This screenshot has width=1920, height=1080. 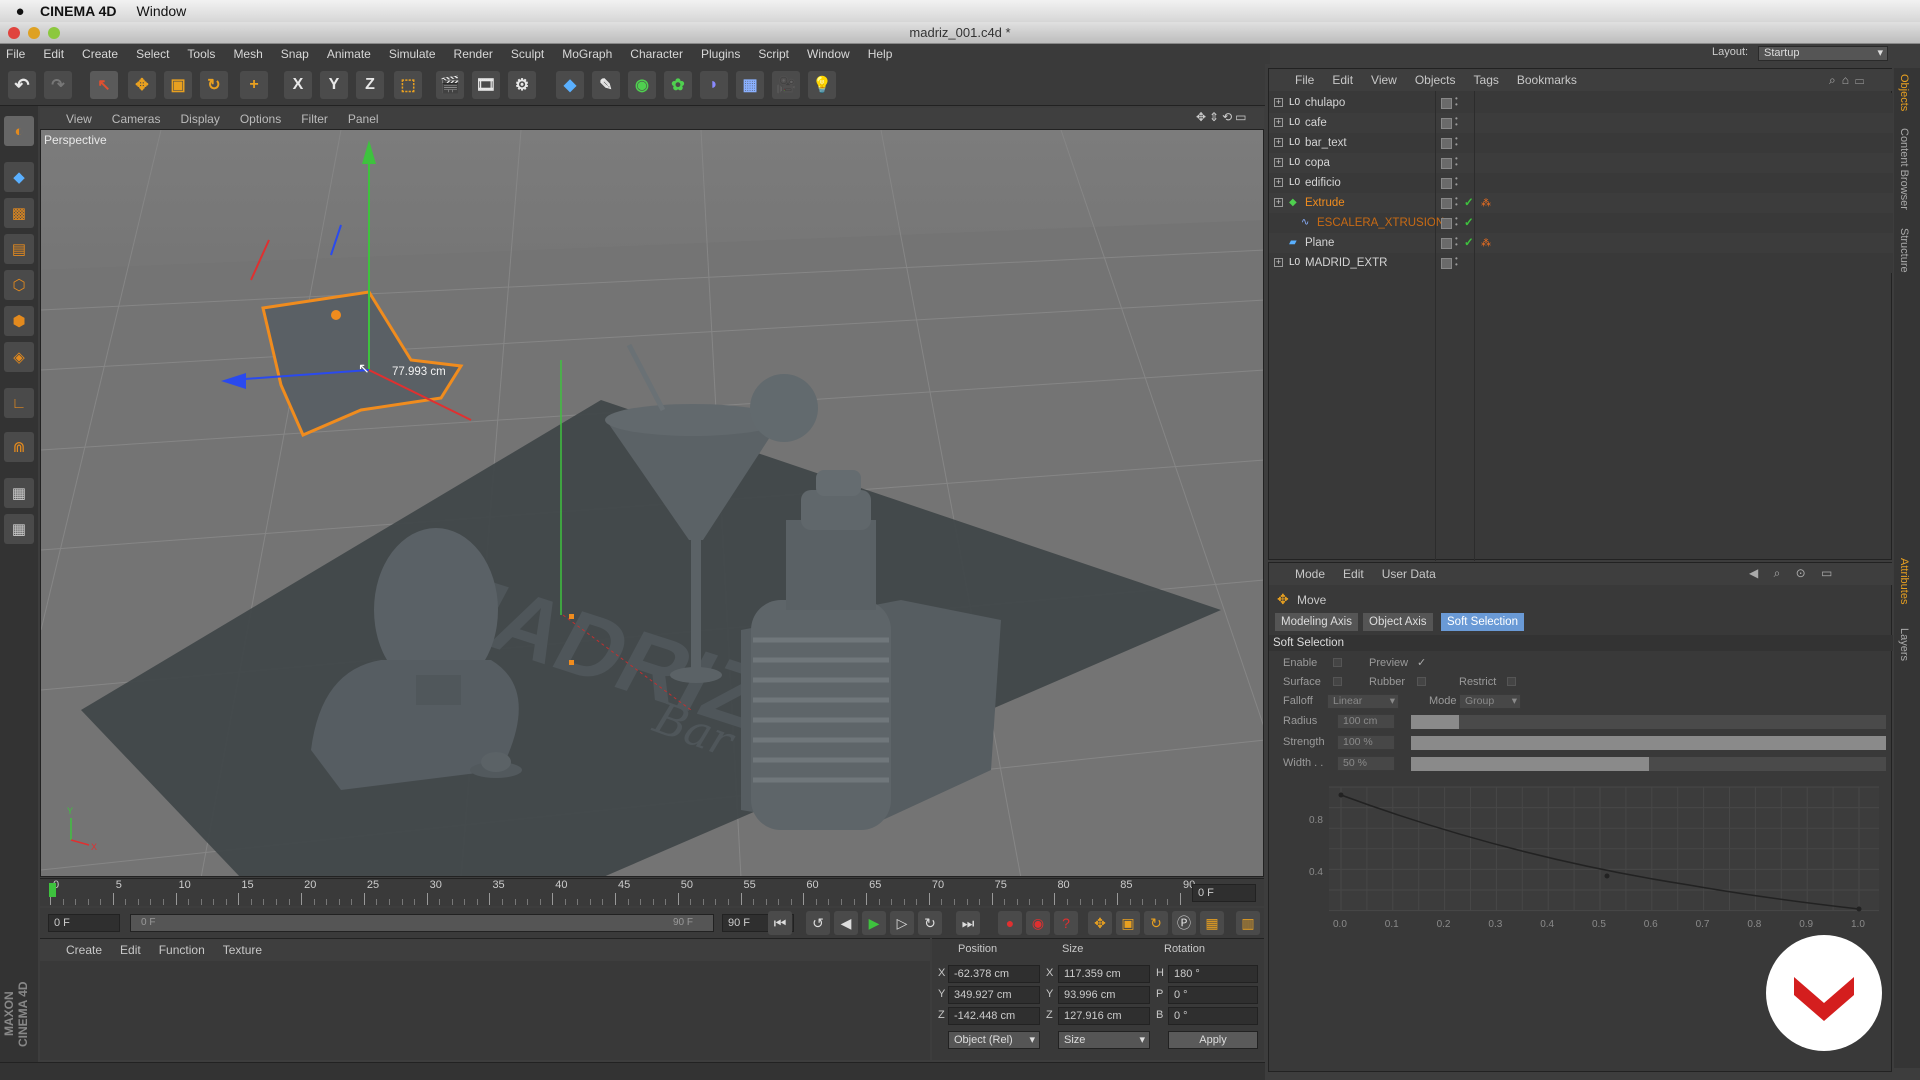 I want to click on object-name: cafe, so click(x=1316, y=123).